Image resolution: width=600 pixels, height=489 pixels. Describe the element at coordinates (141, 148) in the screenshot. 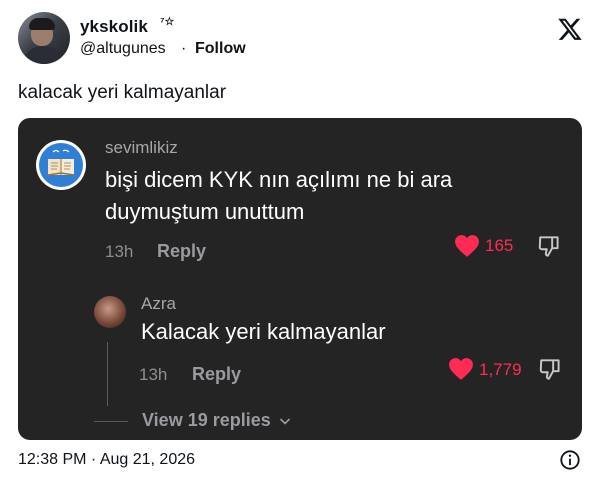

I see `commenter-username: sevimlikiz` at that location.